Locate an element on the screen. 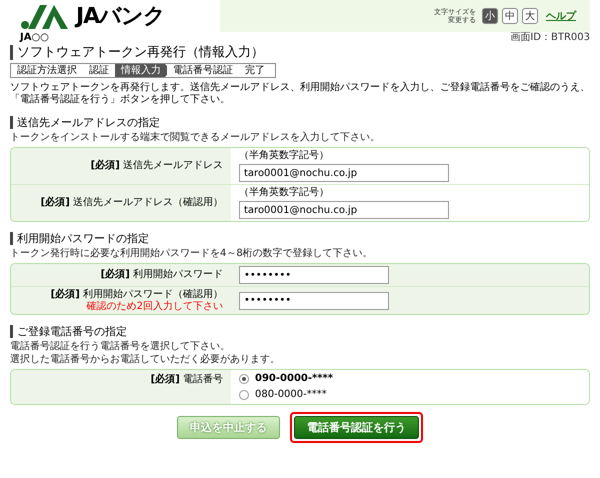 This screenshot has width=600, height=478. section-description: 選択した電話番号からお電話していただく必要があります。 is located at coordinates (145, 359).